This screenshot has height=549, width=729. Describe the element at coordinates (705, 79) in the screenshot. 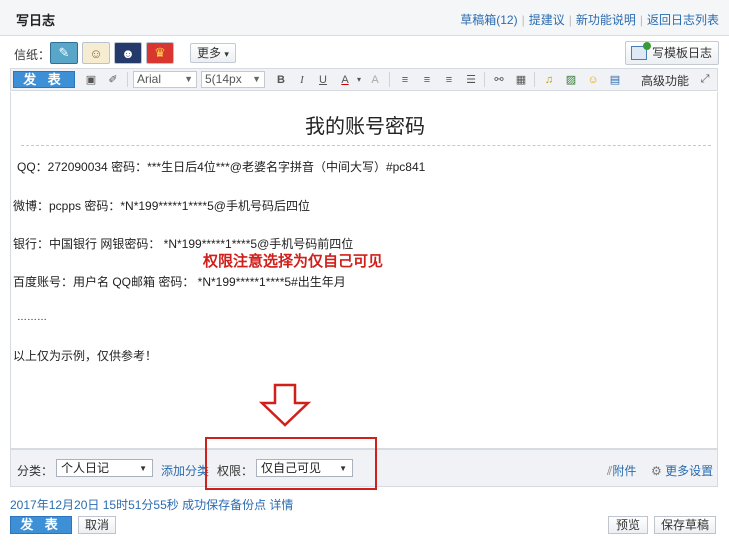

I see `fullscreen-icon: ⤢` at that location.